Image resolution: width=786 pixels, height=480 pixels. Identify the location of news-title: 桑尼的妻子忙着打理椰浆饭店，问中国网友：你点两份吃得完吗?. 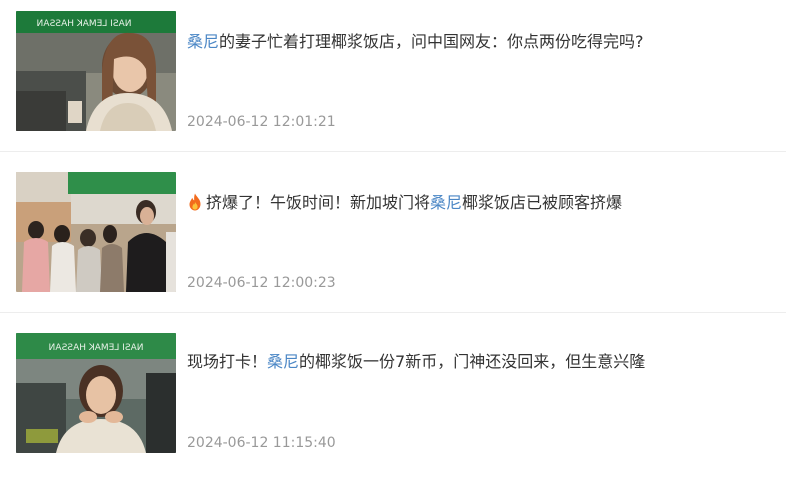
(415, 42).